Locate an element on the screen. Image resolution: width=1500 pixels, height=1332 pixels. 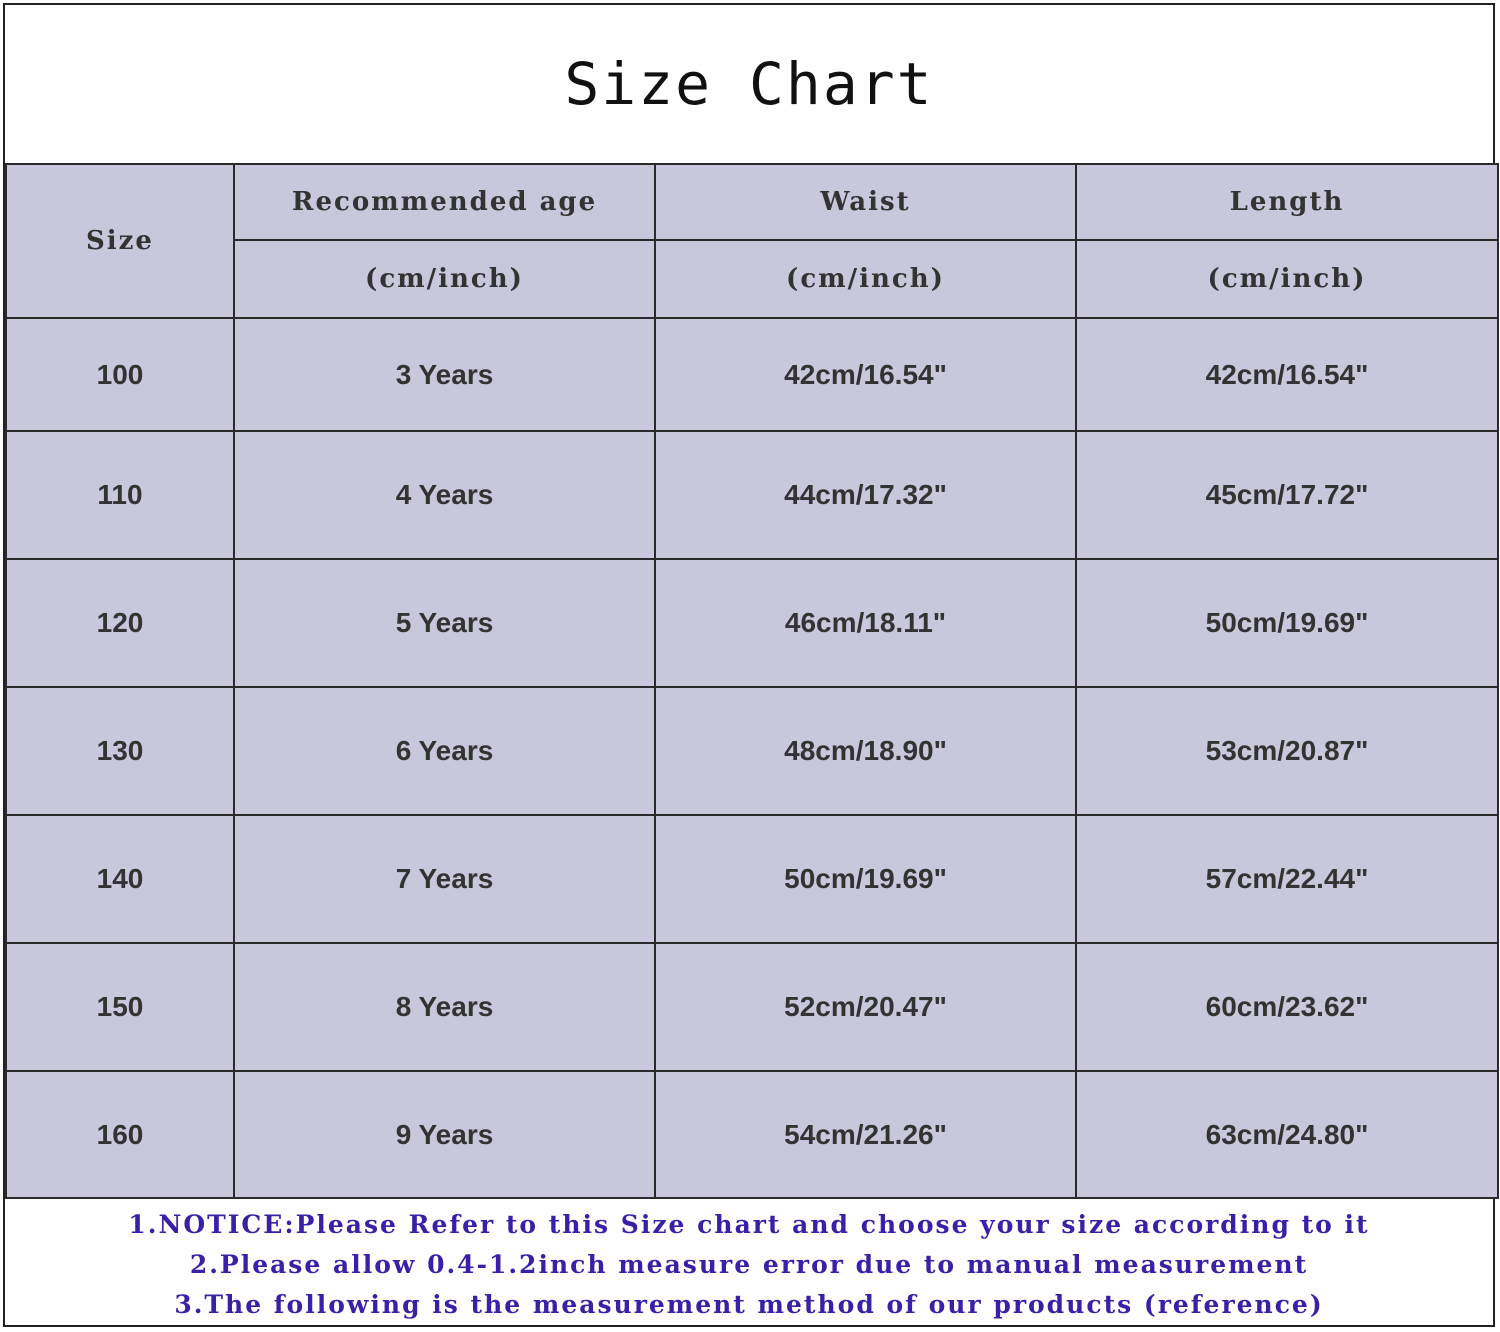
header-recommended-age: Recommended age is located at coordinates (444, 202).